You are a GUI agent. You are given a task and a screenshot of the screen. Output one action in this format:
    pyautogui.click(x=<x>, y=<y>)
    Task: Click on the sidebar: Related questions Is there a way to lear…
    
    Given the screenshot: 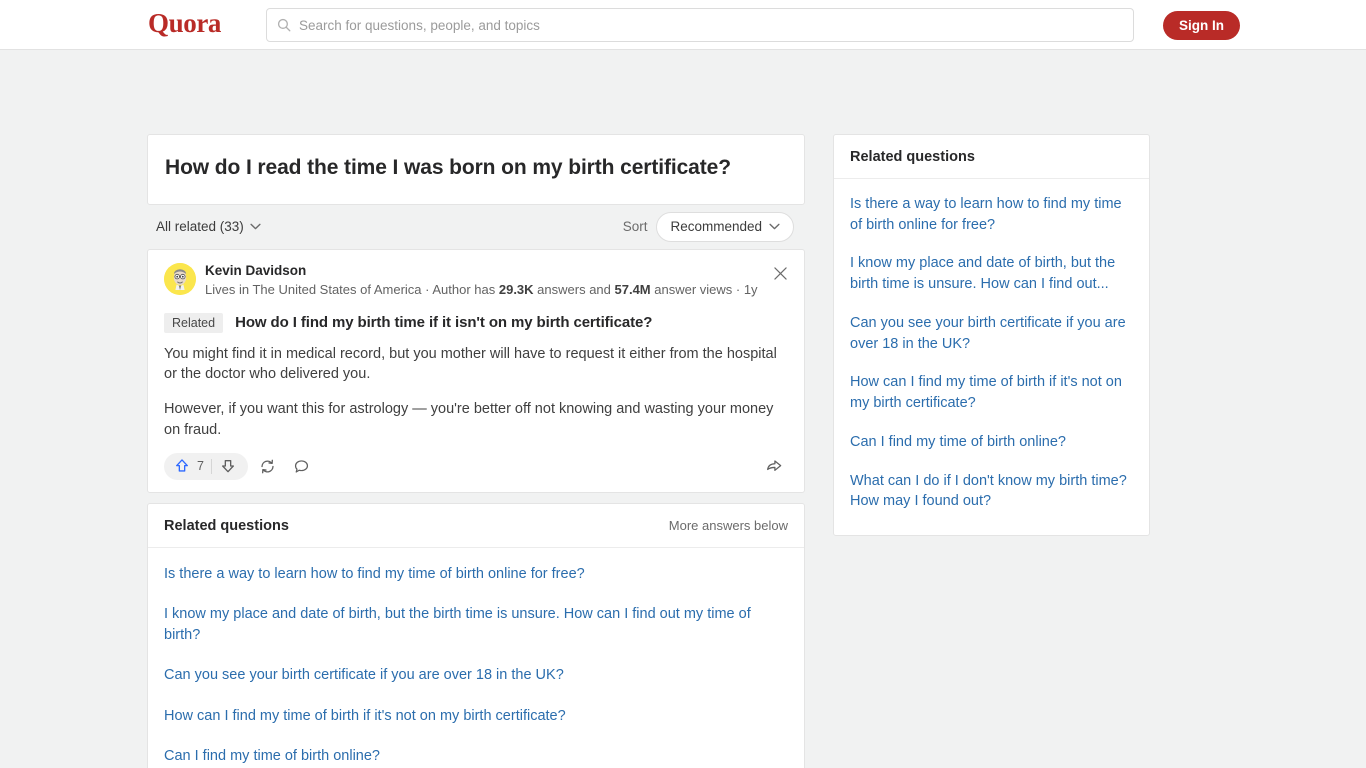 What is the action you would take?
    pyautogui.click(x=991, y=335)
    